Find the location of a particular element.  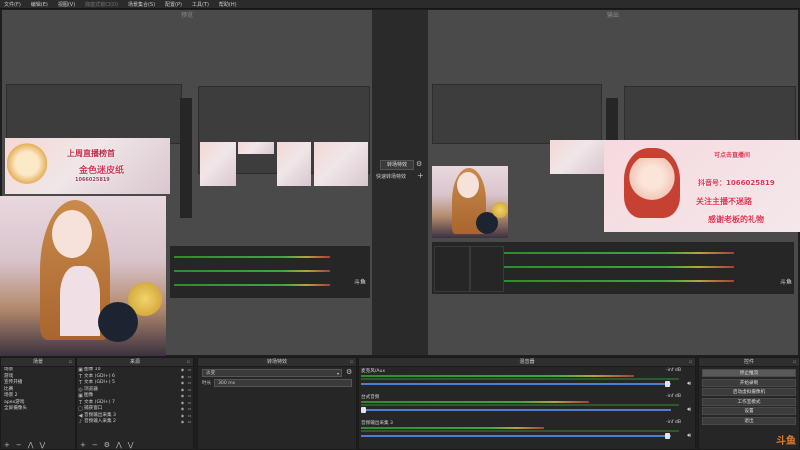

program-camera is located at coordinates (470, 202).